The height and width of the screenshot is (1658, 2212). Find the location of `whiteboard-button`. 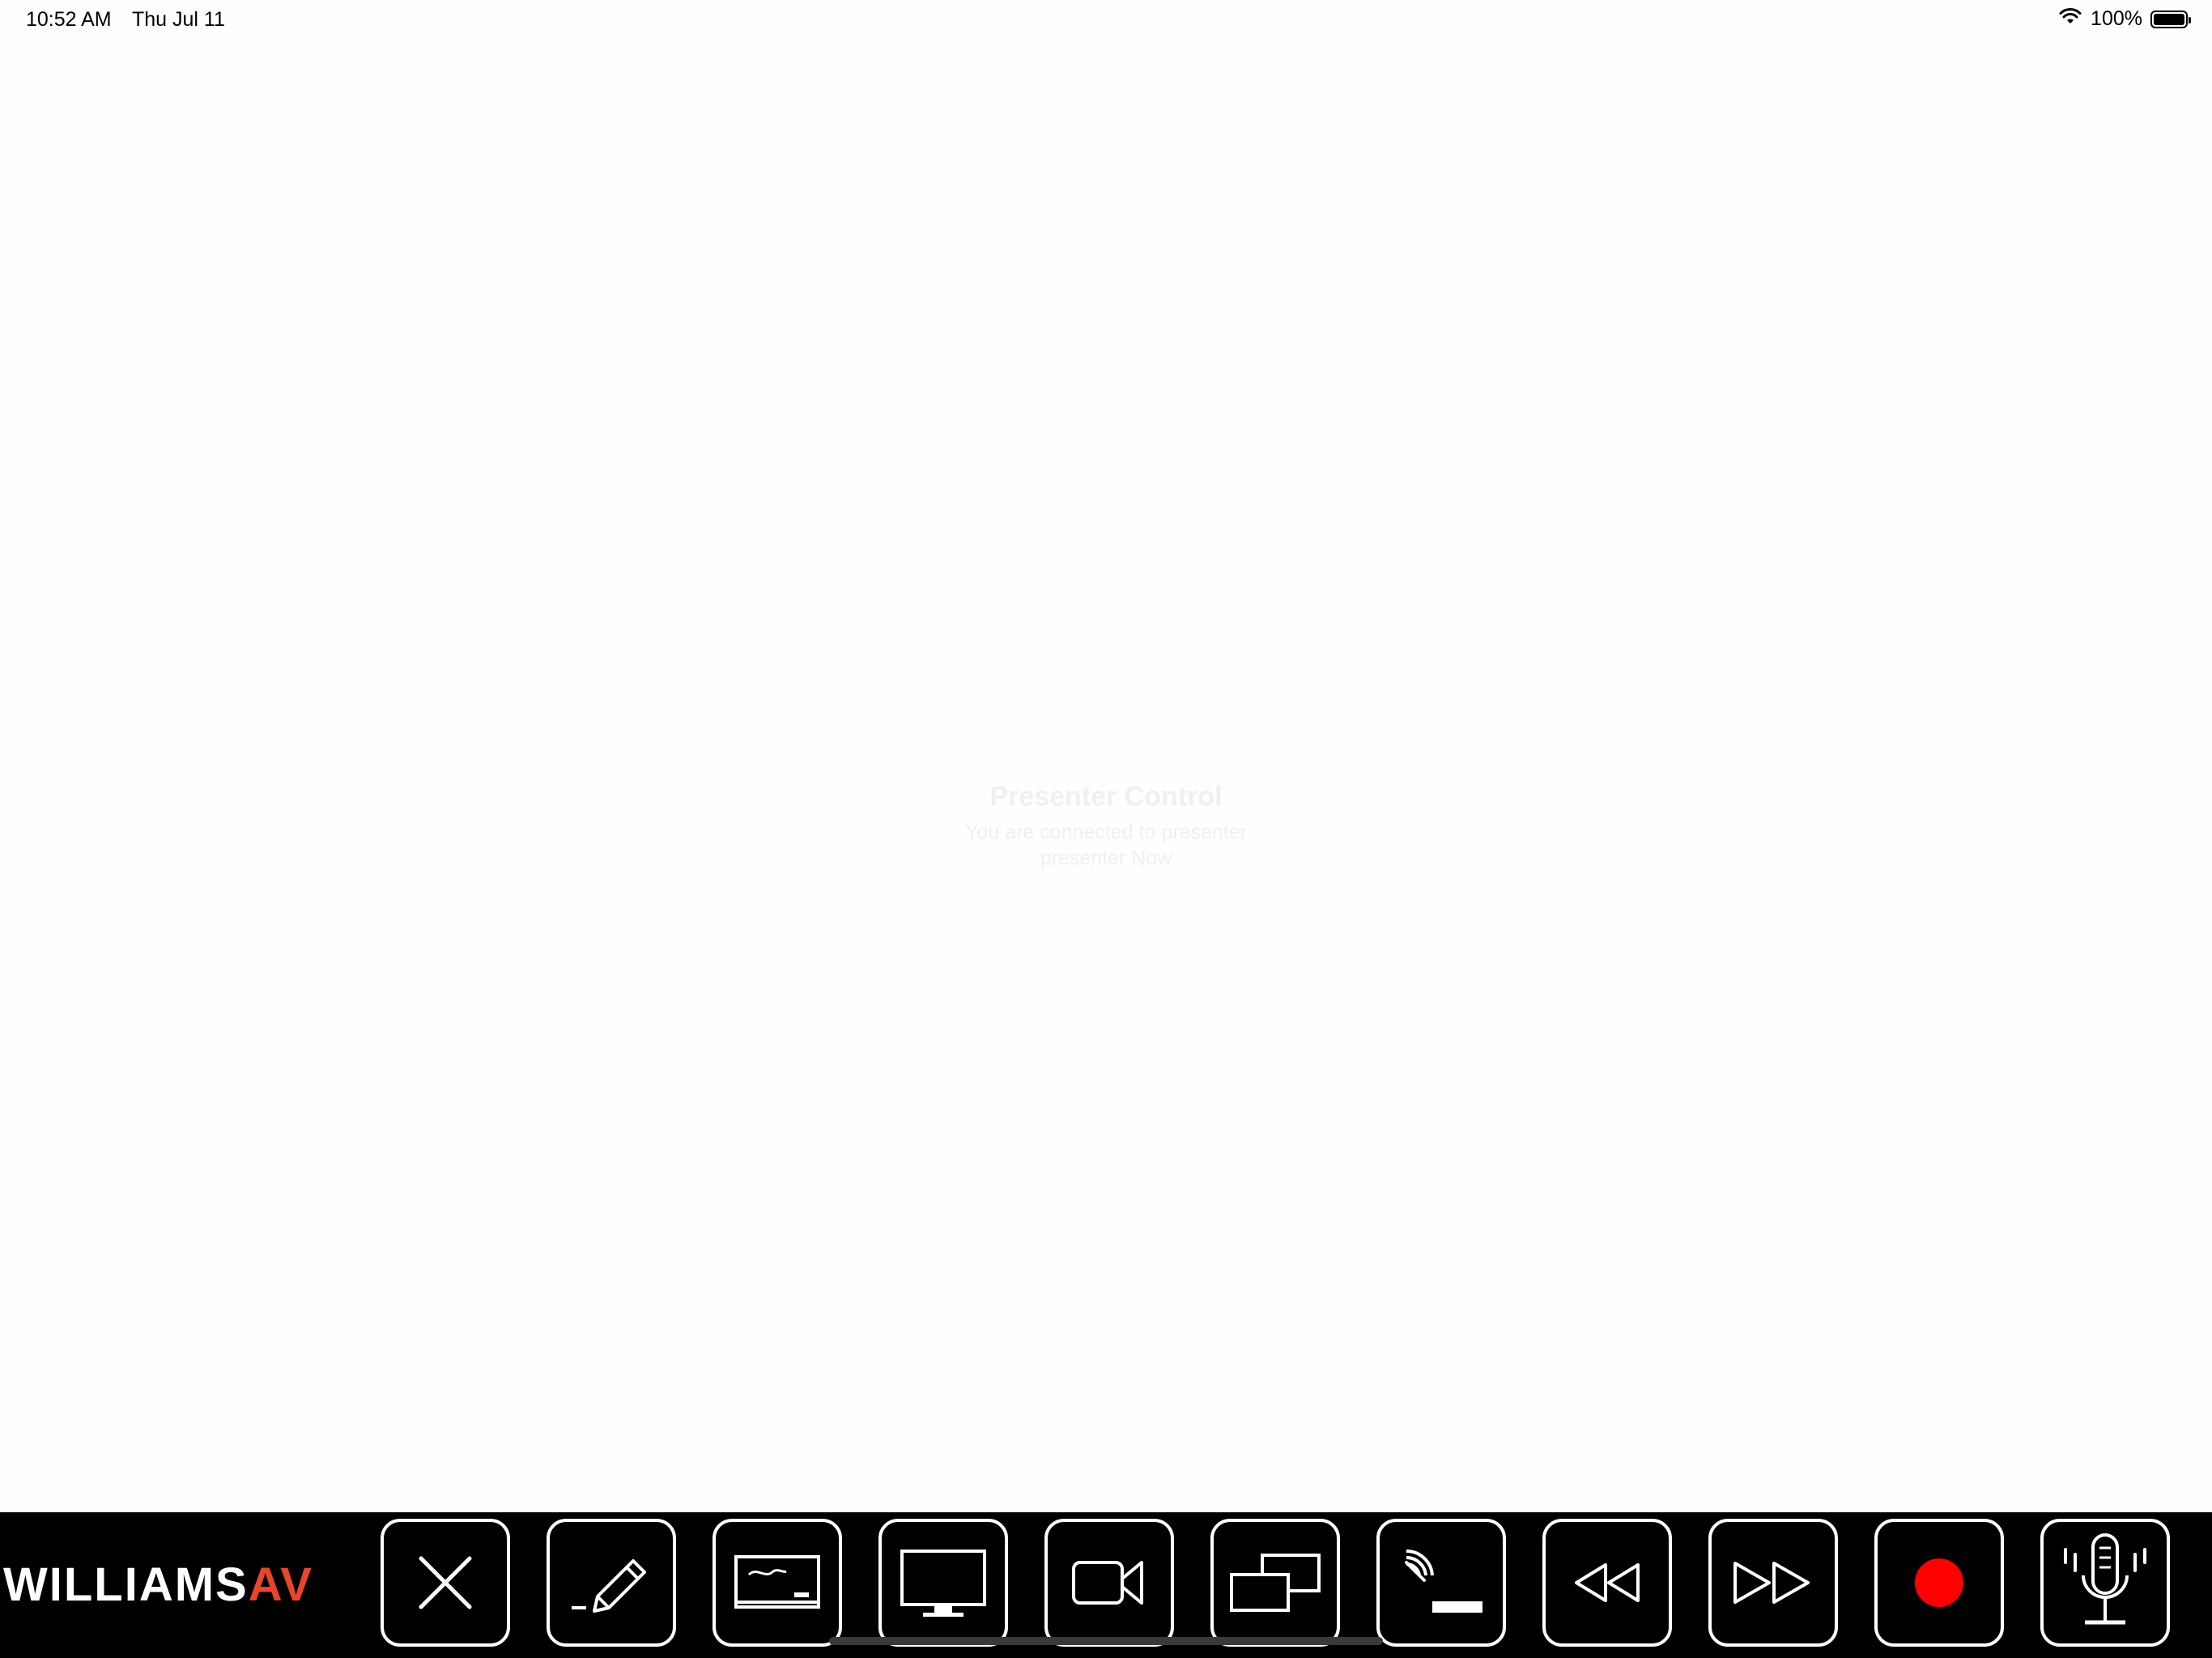

whiteboard-button is located at coordinates (778, 1583).